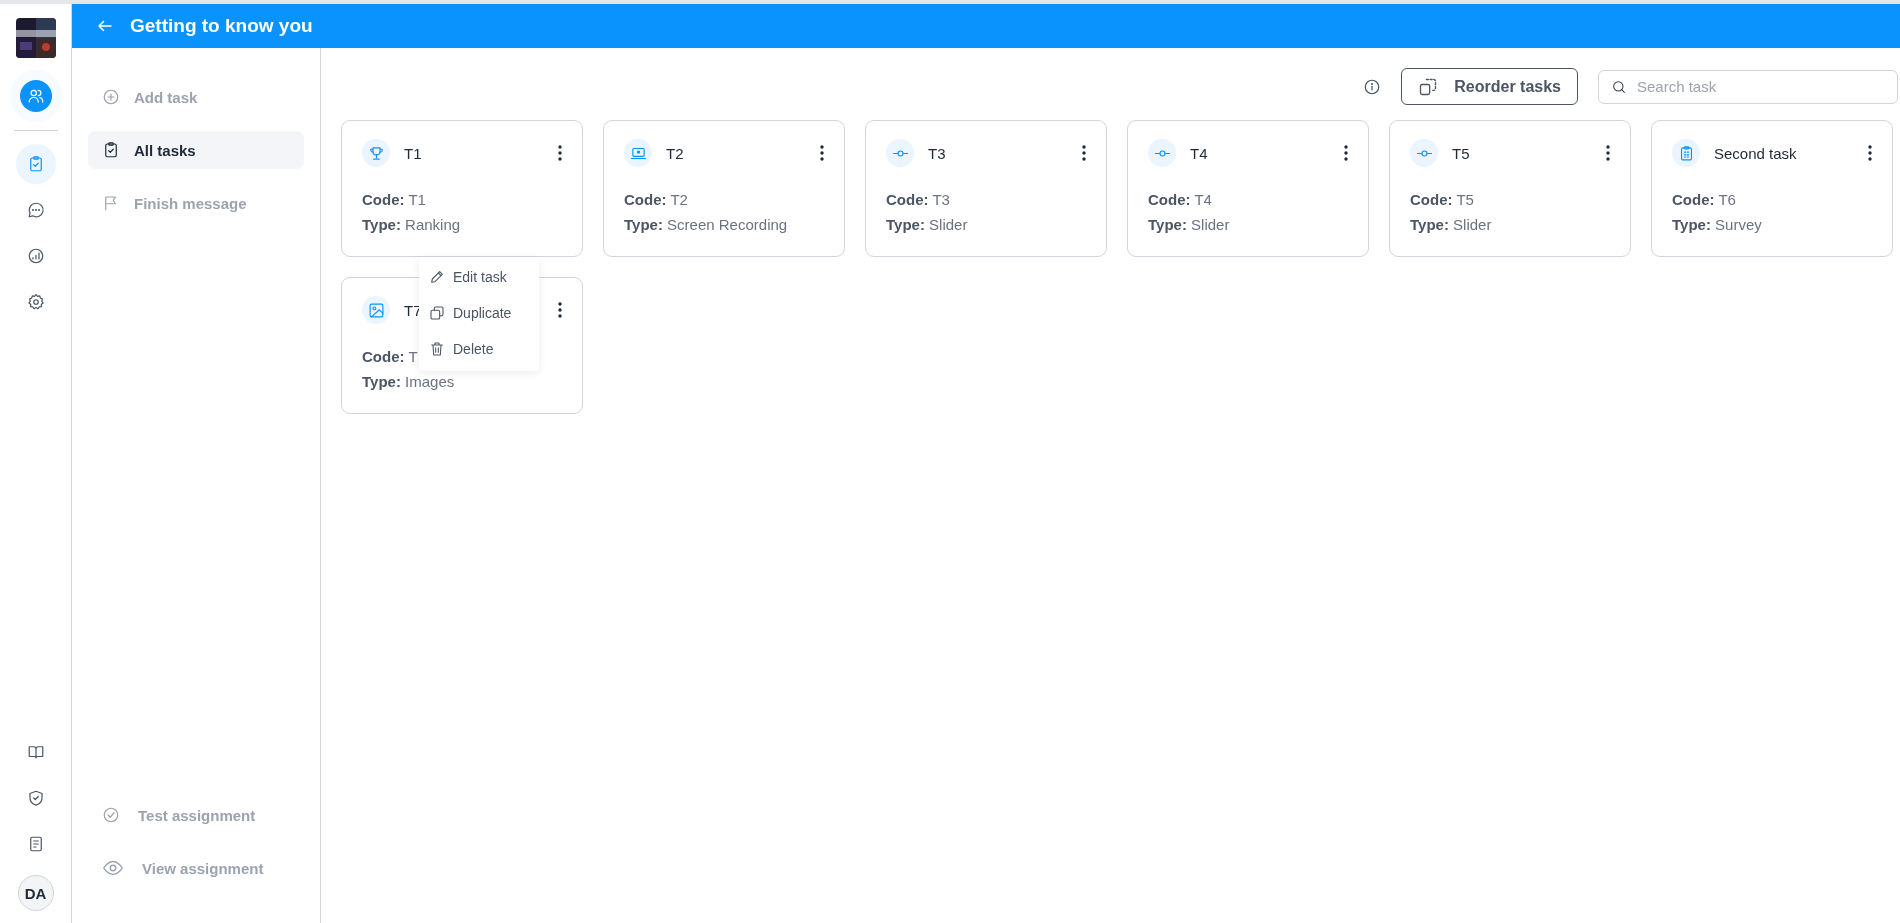 The width and height of the screenshot is (1900, 923). I want to click on copy-icon, so click(437, 313).